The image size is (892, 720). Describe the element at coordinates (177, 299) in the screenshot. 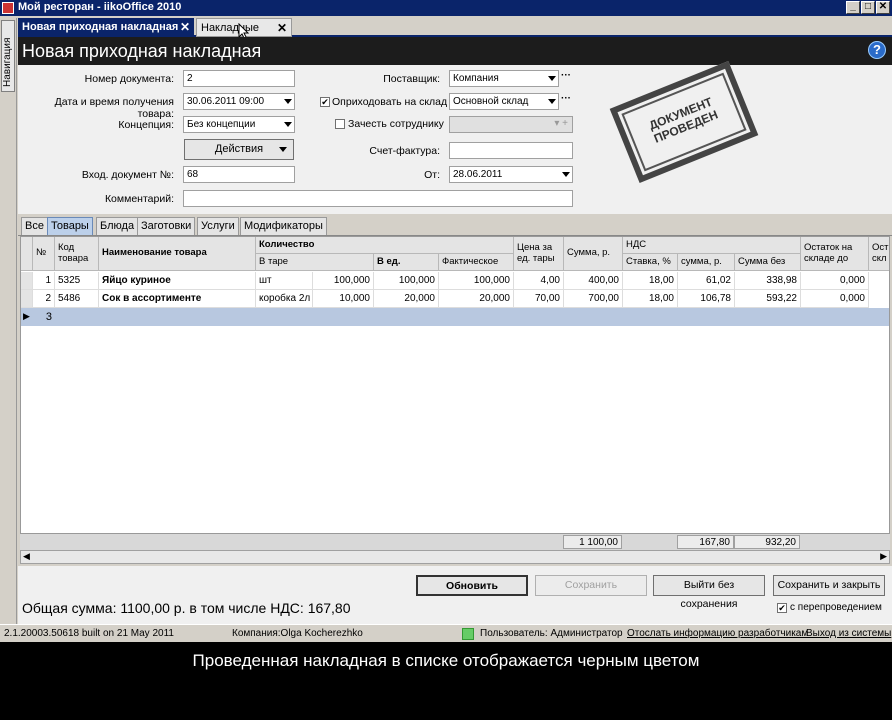

I see `cell-name: Сок в ассортименте` at that location.